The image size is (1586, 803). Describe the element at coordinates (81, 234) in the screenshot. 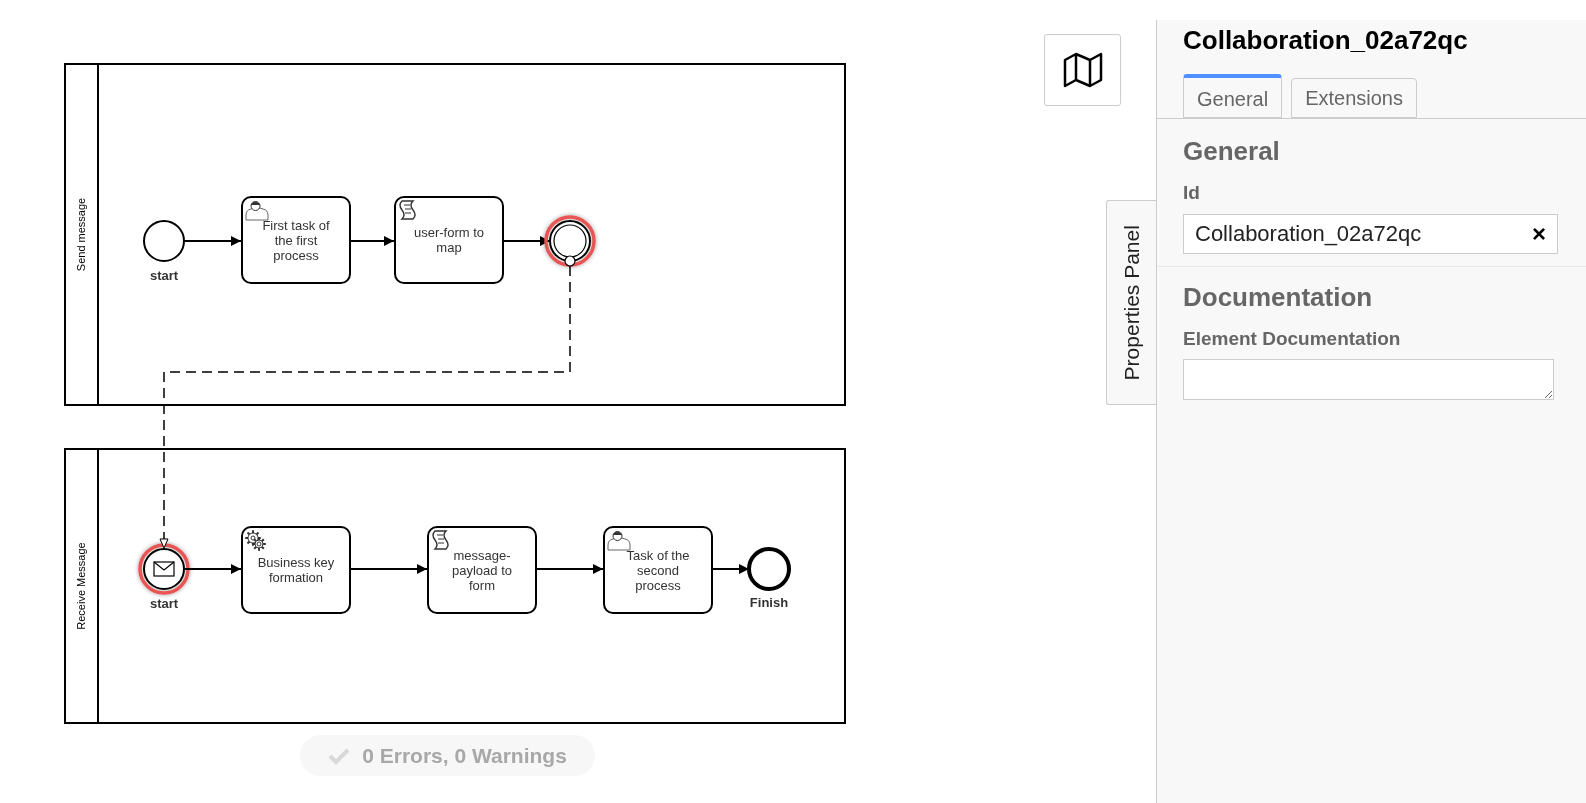

I see `lane-label: Send message` at that location.